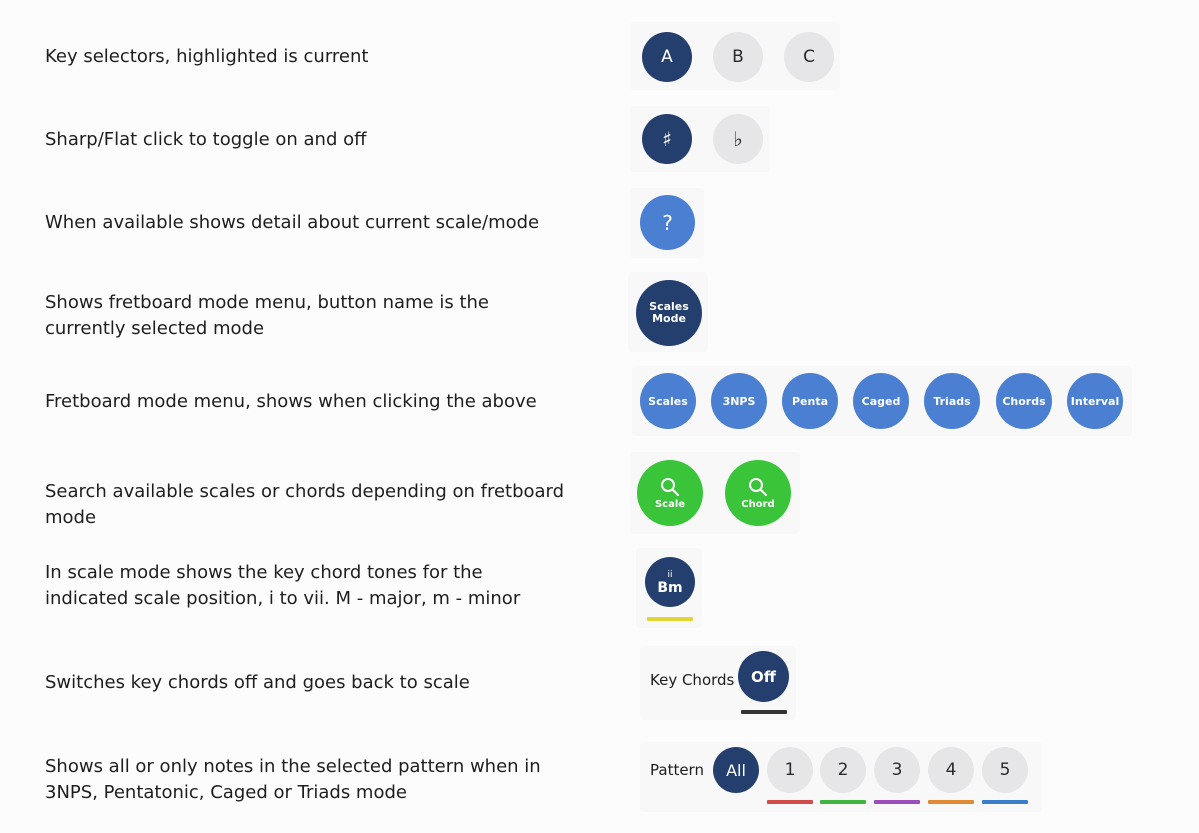 Image resolution: width=1199 pixels, height=833 pixels. I want to click on pattern-2-button: 2, so click(843, 770).